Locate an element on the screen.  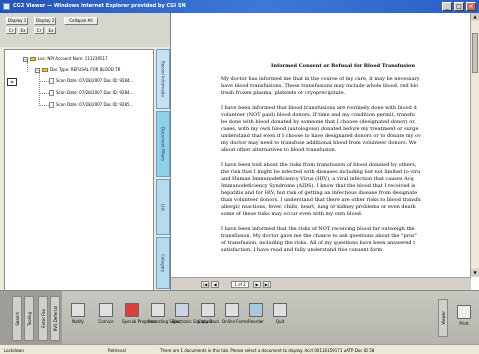
tool-label: Cornice is located at coordinates (106, 321).